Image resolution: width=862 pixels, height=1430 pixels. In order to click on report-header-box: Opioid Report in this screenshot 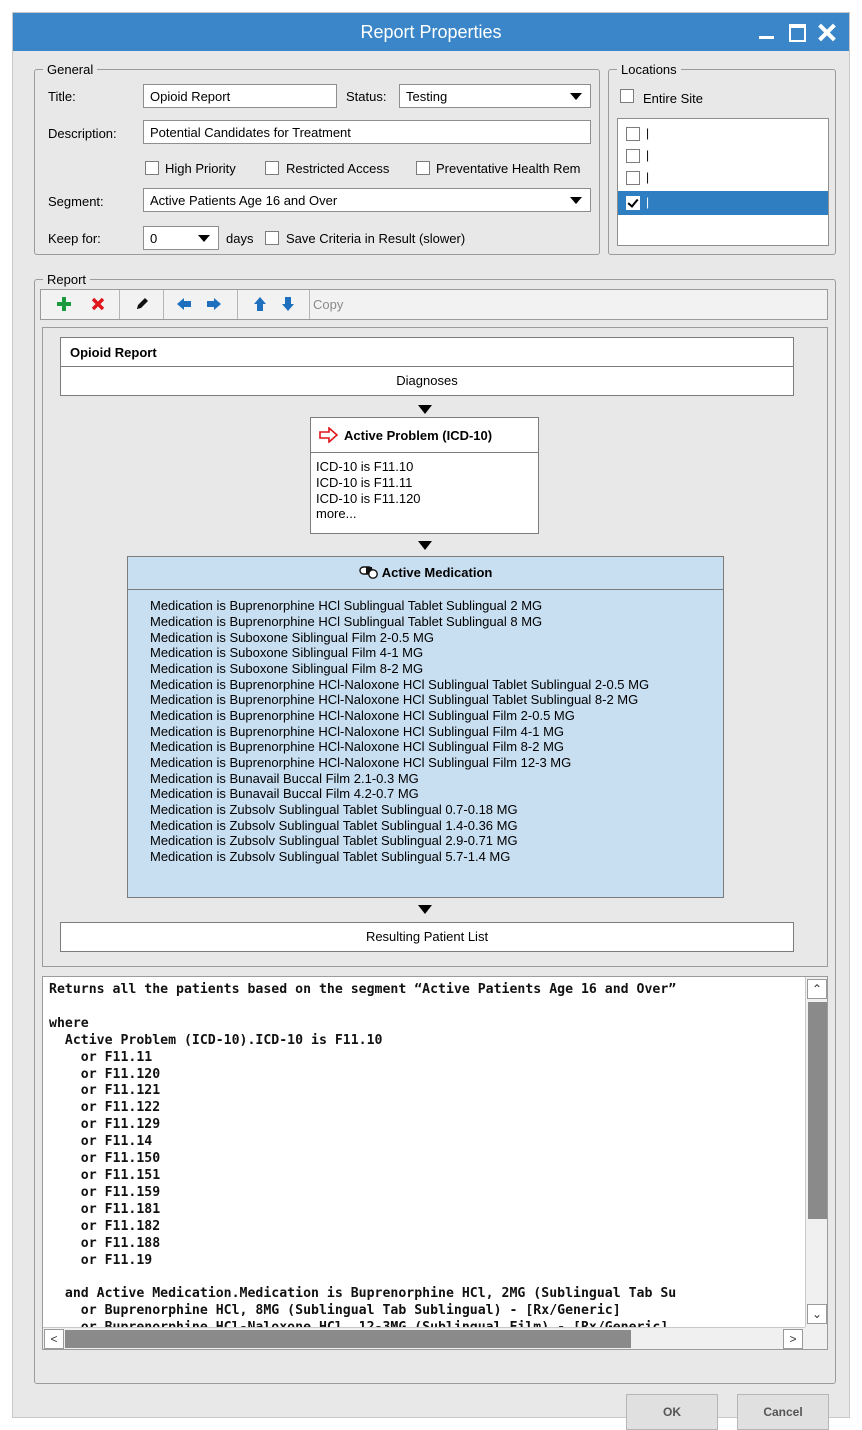, I will do `click(427, 352)`.